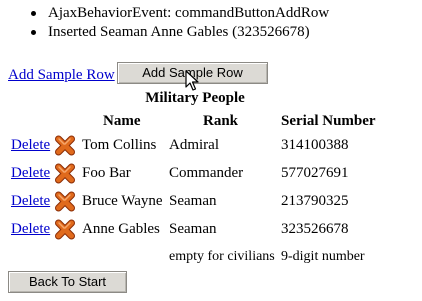  I want to click on table-caption: Military People, so click(195, 98).